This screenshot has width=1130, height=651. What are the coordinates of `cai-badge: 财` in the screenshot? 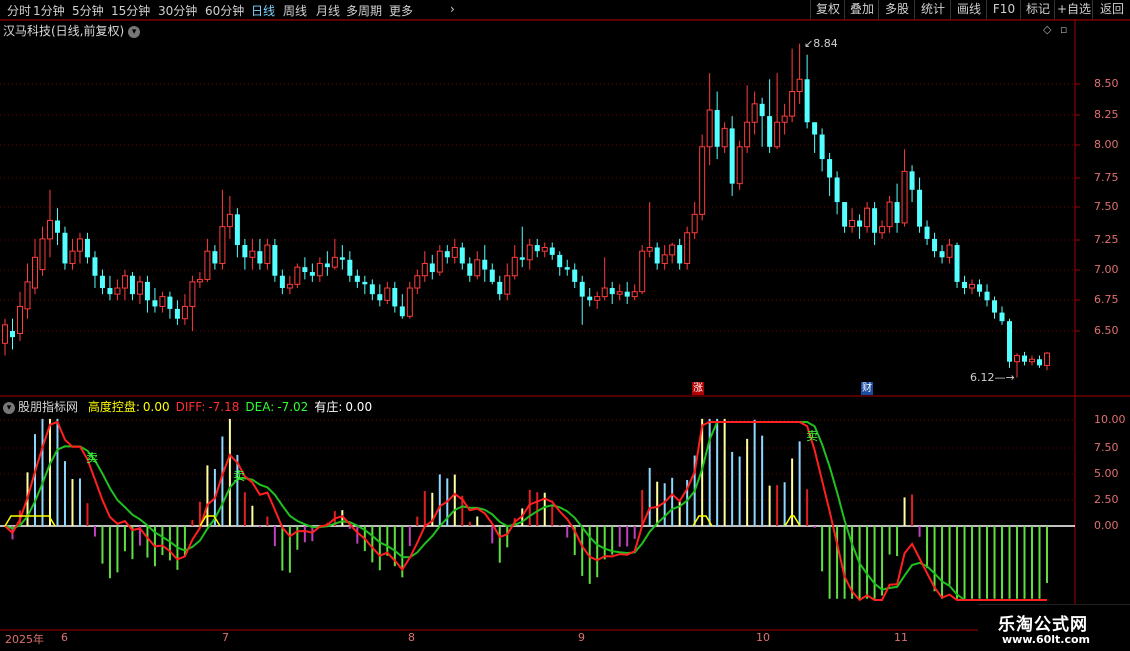 It's located at (867, 388).